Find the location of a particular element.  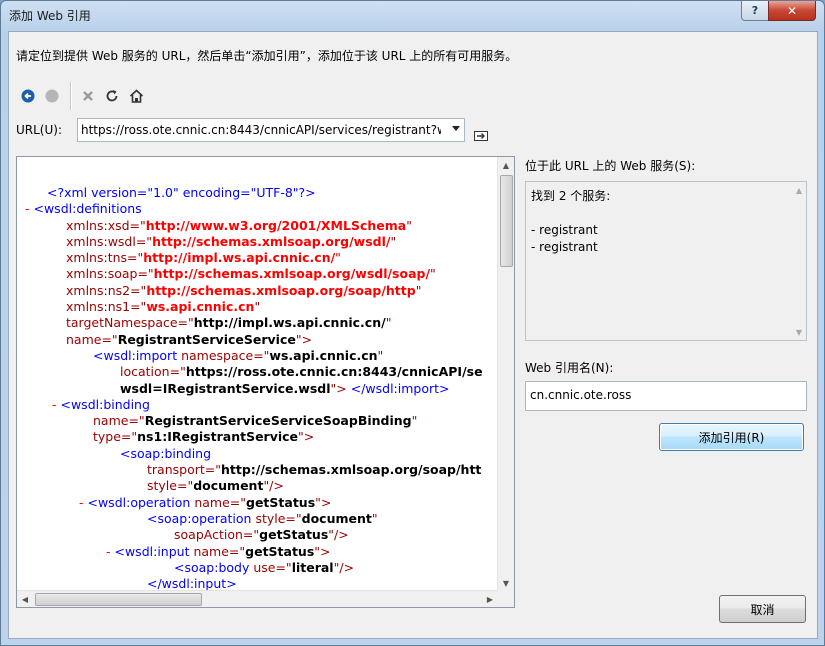

cancel-button: 取消 is located at coordinates (762, 609).